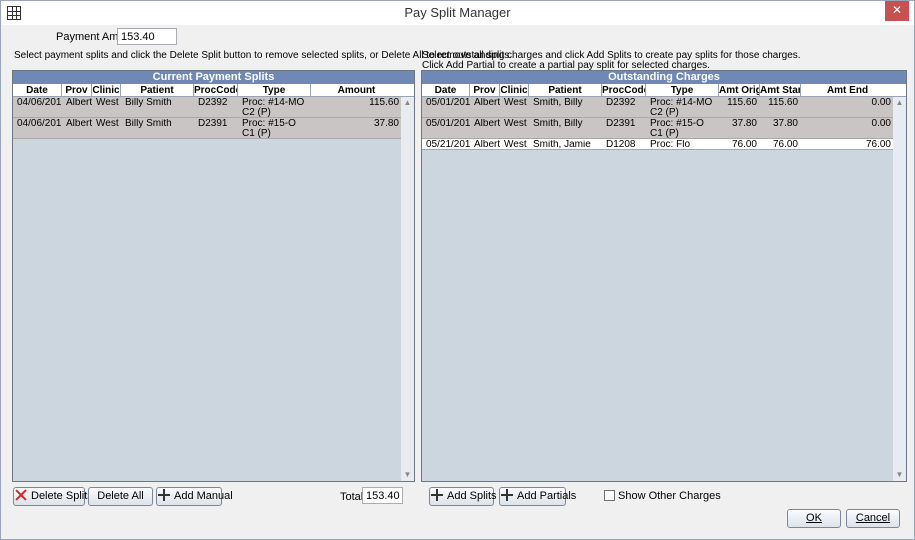  I want to click on cell-amount: 37.80, so click(386, 124).